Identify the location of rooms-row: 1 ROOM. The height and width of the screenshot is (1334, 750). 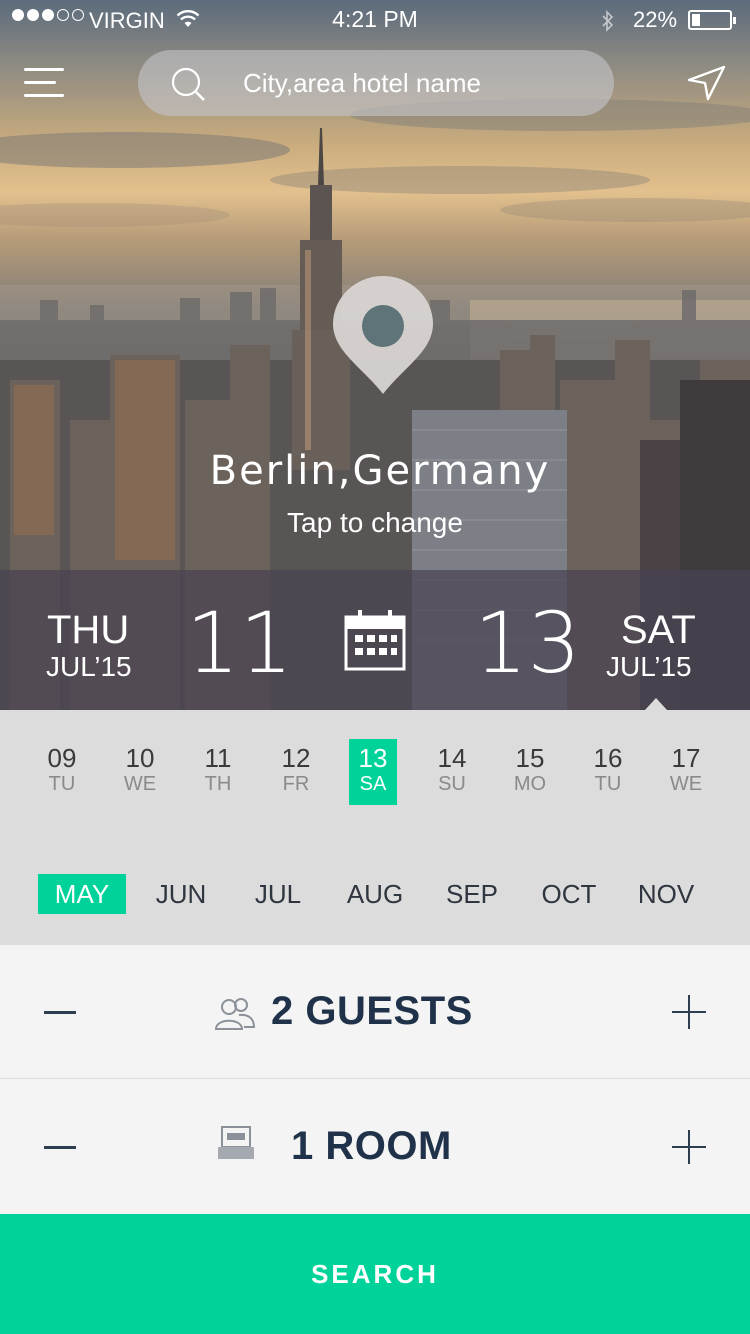
(375, 1147).